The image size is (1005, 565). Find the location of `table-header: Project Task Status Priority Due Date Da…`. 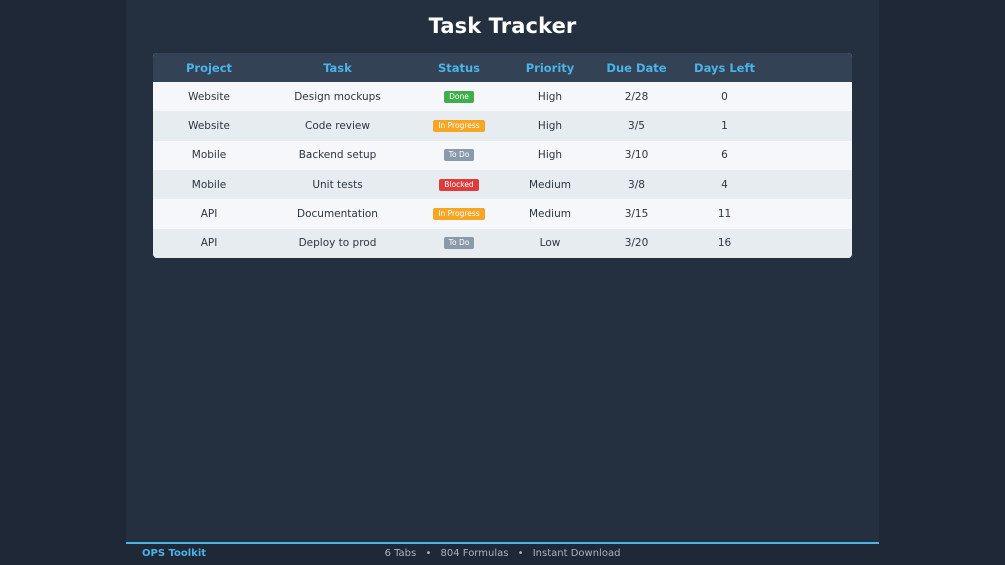

table-header: Project Task Status Priority Due Date Da… is located at coordinates (502, 67).